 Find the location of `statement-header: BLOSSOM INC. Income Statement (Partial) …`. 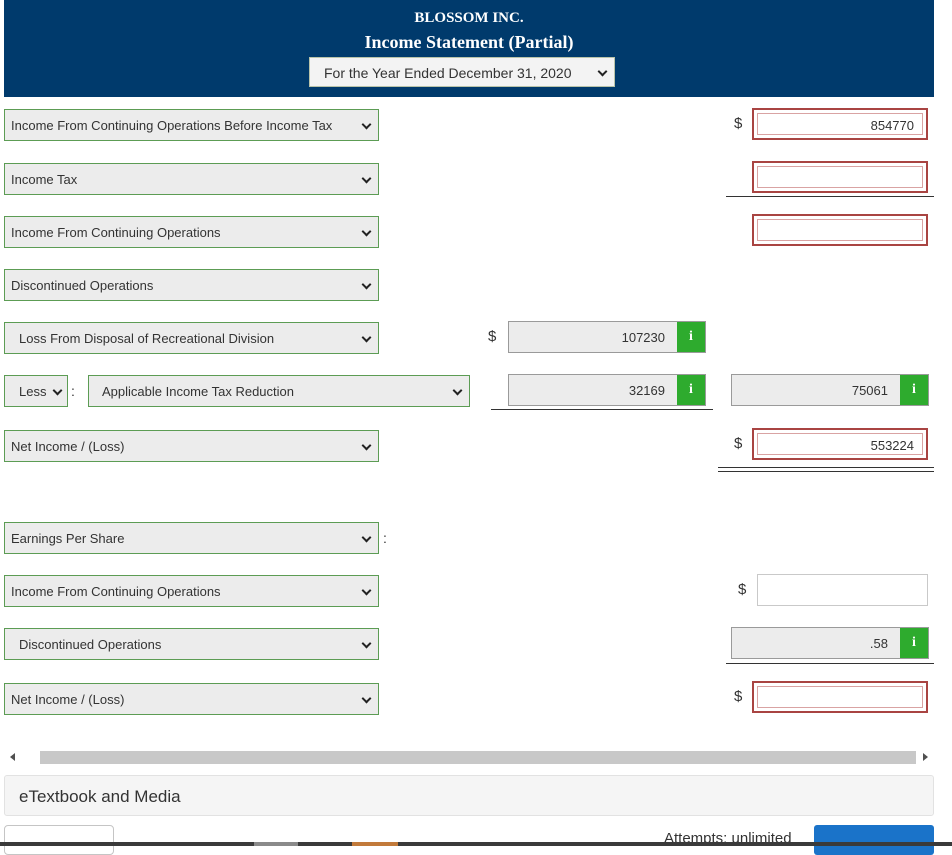

statement-header: BLOSSOM INC. Income Statement (Partial) … is located at coordinates (469, 48).